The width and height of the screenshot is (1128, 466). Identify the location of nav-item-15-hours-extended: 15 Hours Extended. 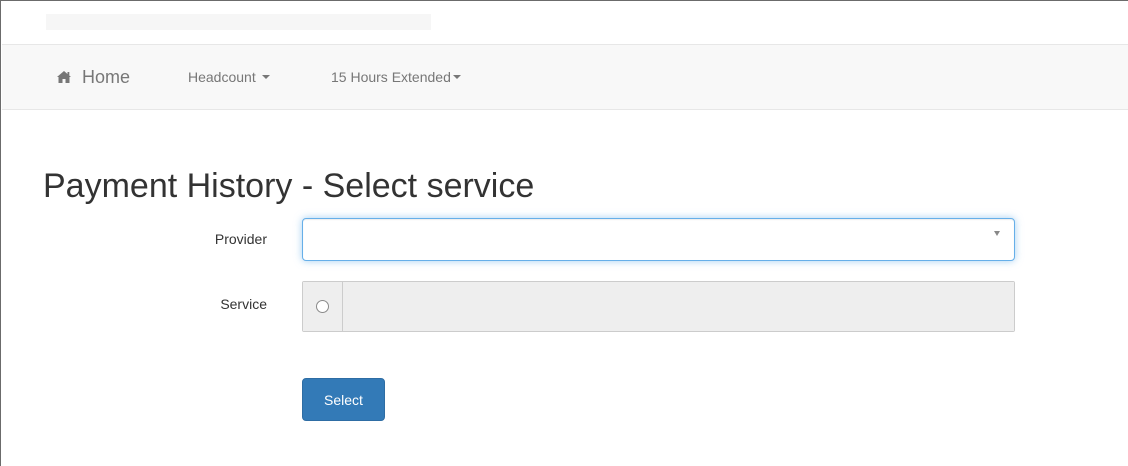
(396, 77).